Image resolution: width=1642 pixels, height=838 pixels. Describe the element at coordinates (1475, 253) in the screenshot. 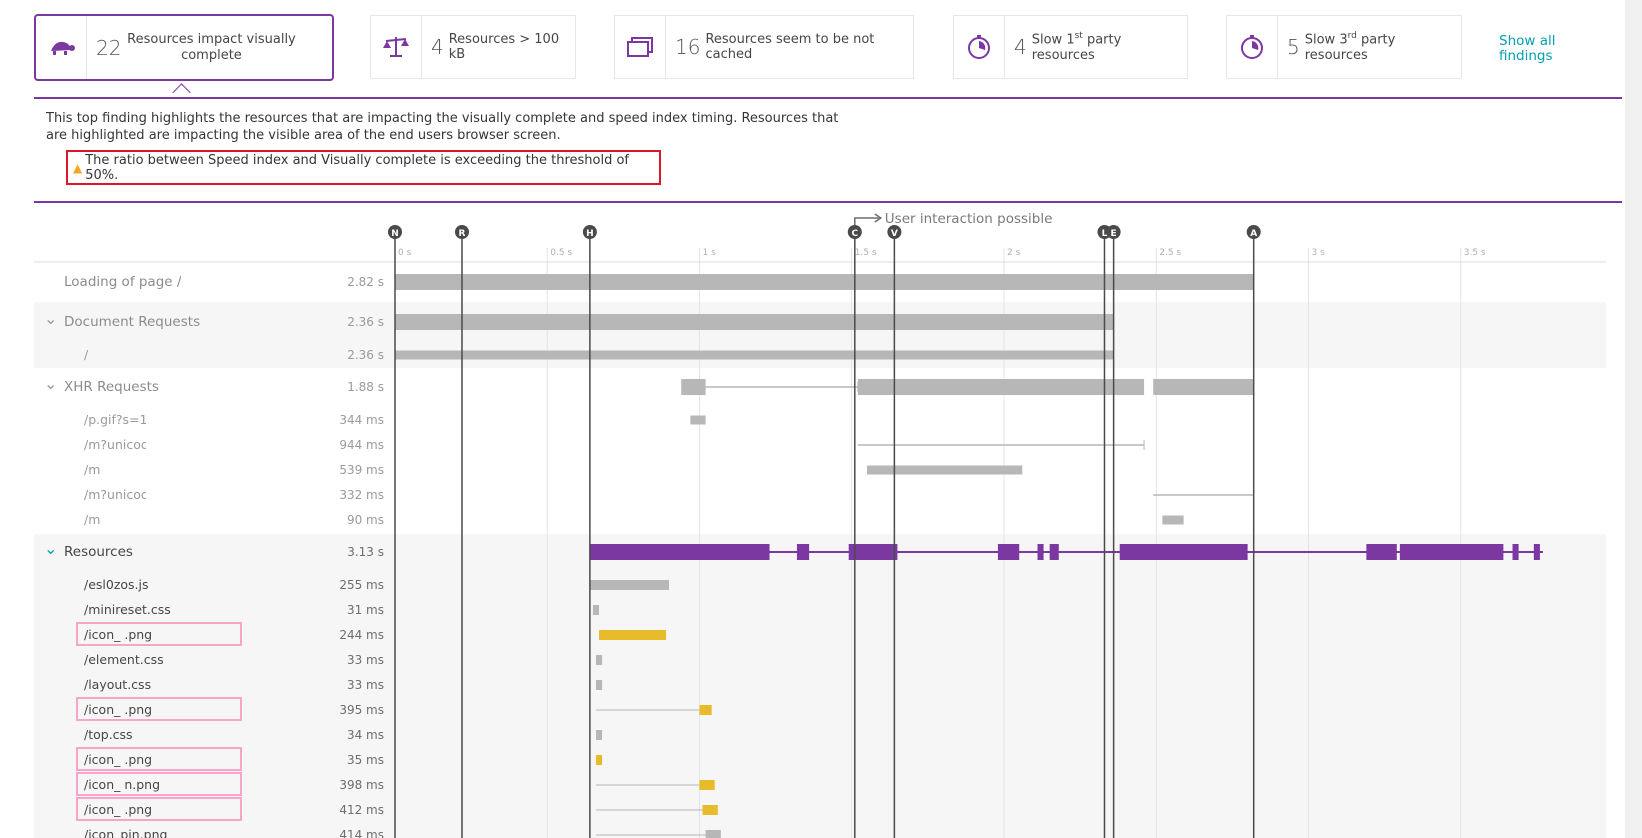

I see `tick-label: 3.5 s` at that location.